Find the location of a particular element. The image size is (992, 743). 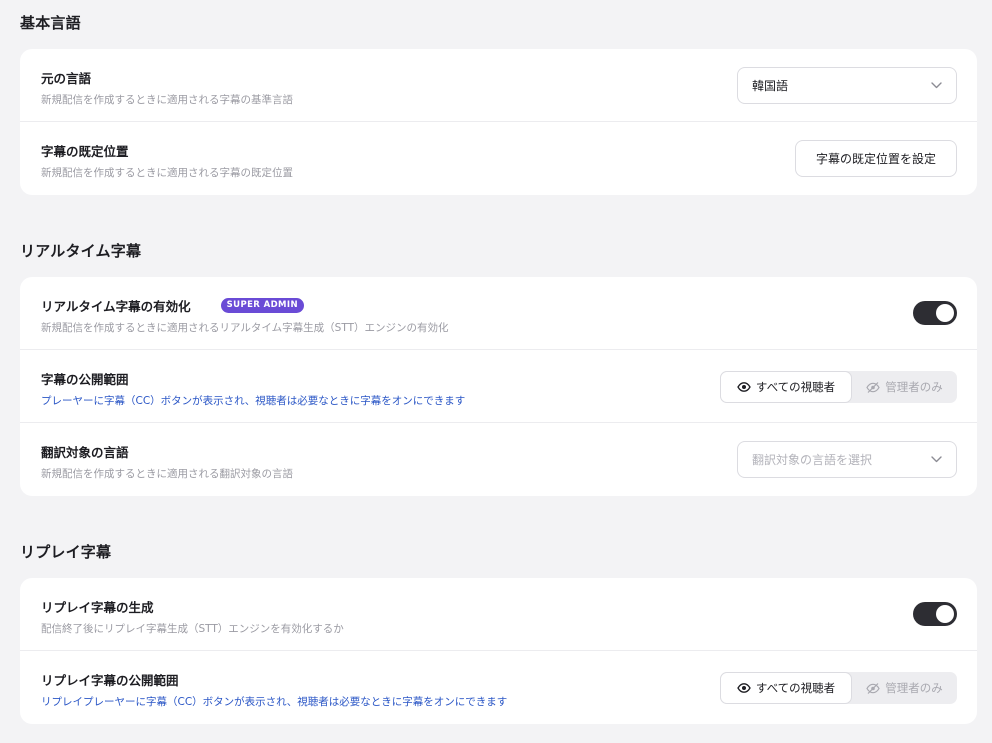

row-title: リプレイ字幕の公開範囲 is located at coordinates (110, 680).